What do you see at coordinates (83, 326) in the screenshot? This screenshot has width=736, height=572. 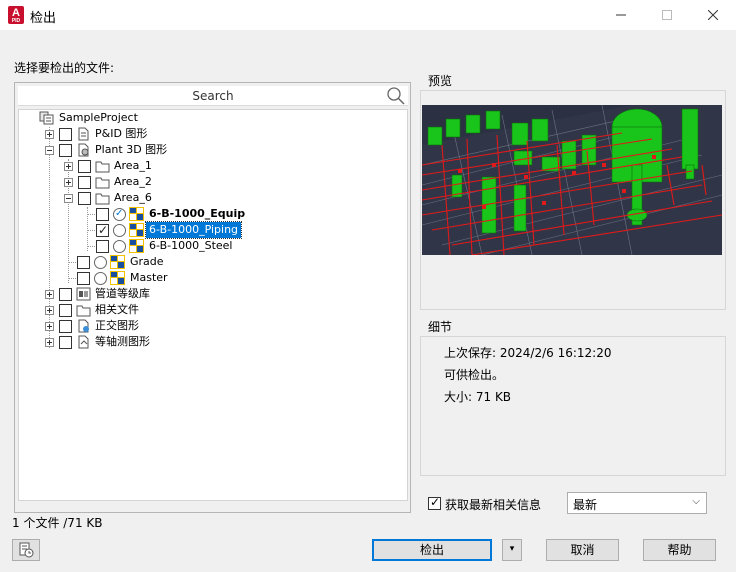 I see `ortho-drawing-icon` at bounding box center [83, 326].